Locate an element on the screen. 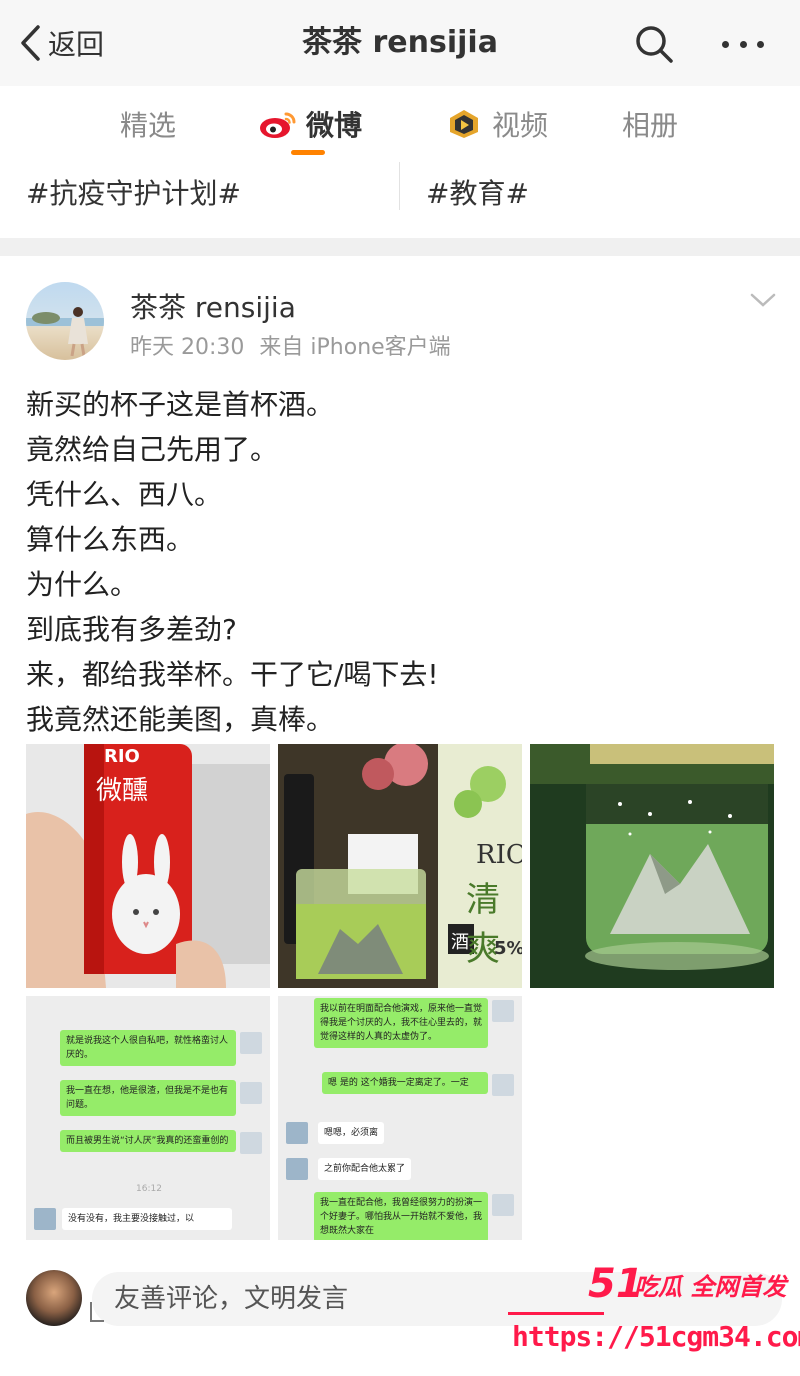 Image resolution: width=800 pixels, height=1376 pixels. chat-bubble: 没有没有，我主要没接触过，以 is located at coordinates (147, 1219).